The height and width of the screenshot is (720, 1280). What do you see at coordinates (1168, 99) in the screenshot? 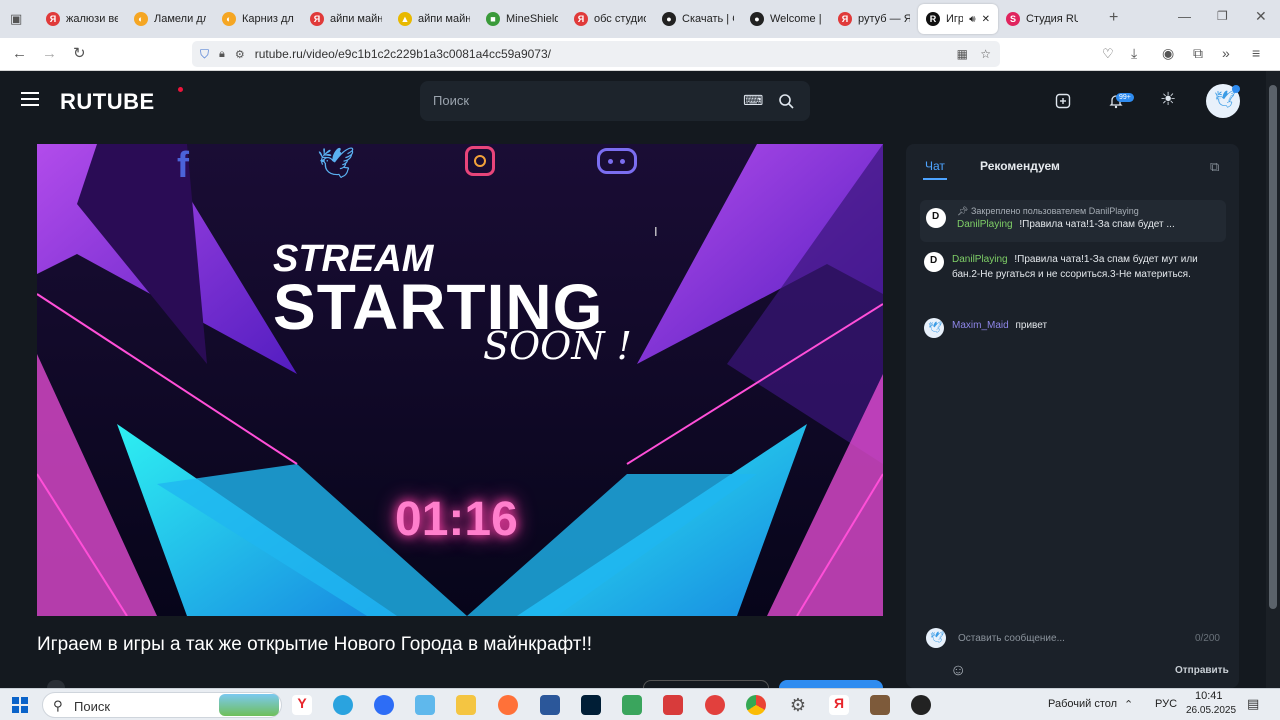
I see `theme-sun-icon: ☀` at bounding box center [1168, 99].